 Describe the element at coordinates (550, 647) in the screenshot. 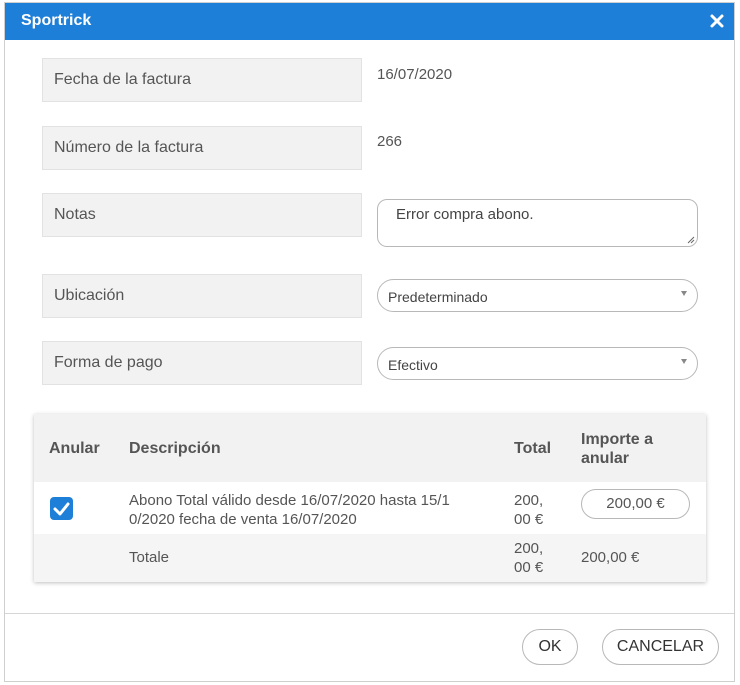

I see `ok-button: OK` at that location.